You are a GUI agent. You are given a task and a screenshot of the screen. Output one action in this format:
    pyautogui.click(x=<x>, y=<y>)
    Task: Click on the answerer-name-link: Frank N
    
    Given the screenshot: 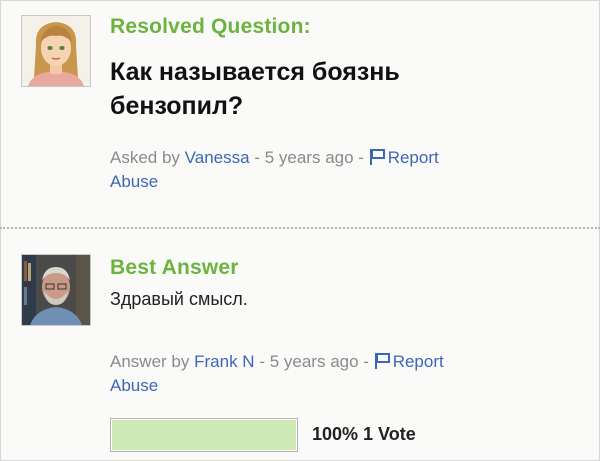 What is the action you would take?
    pyautogui.click(x=224, y=361)
    